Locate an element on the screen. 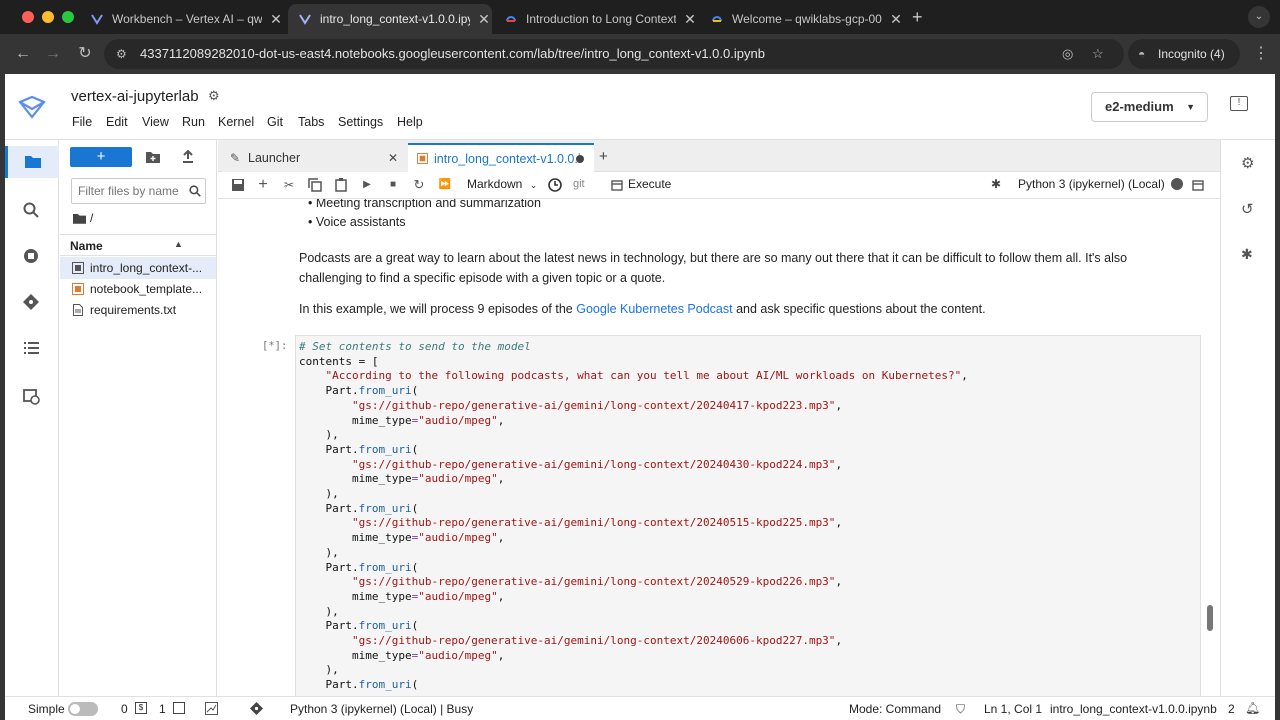 This screenshot has width=1280, height=720. menu-tabs: Tabs is located at coordinates (311, 122).